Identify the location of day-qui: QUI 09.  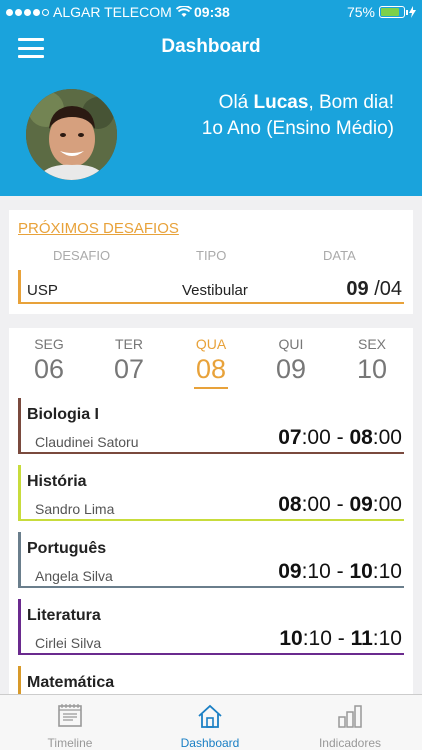
(291, 360).